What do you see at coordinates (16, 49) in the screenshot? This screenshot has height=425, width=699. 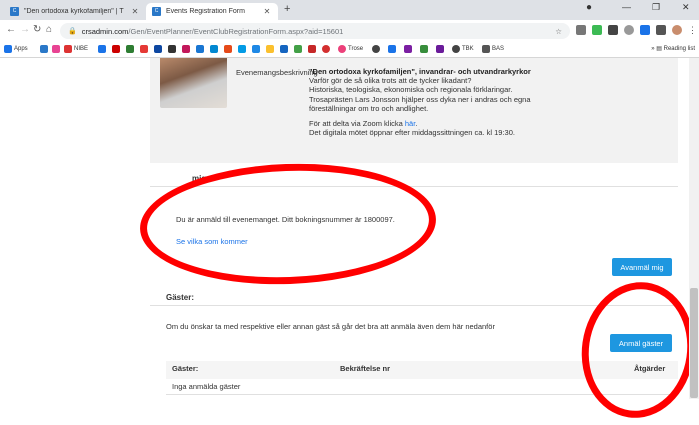 I see `bookmark-apps: Apps` at bounding box center [16, 49].